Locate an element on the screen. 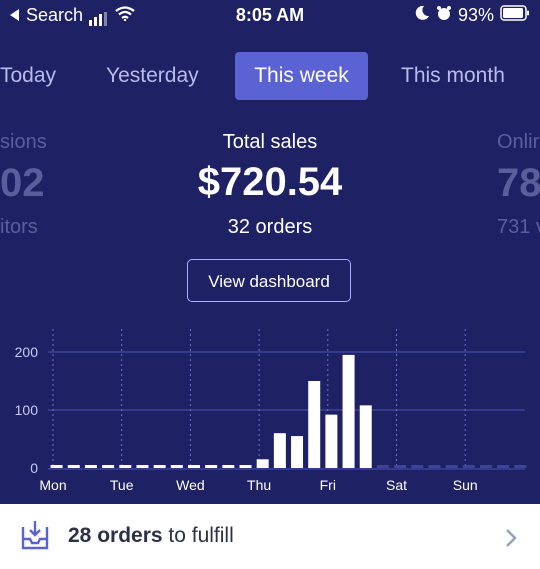 This screenshot has width=540, height=569. left-metric-value: 02 is located at coordinates (22, 183).